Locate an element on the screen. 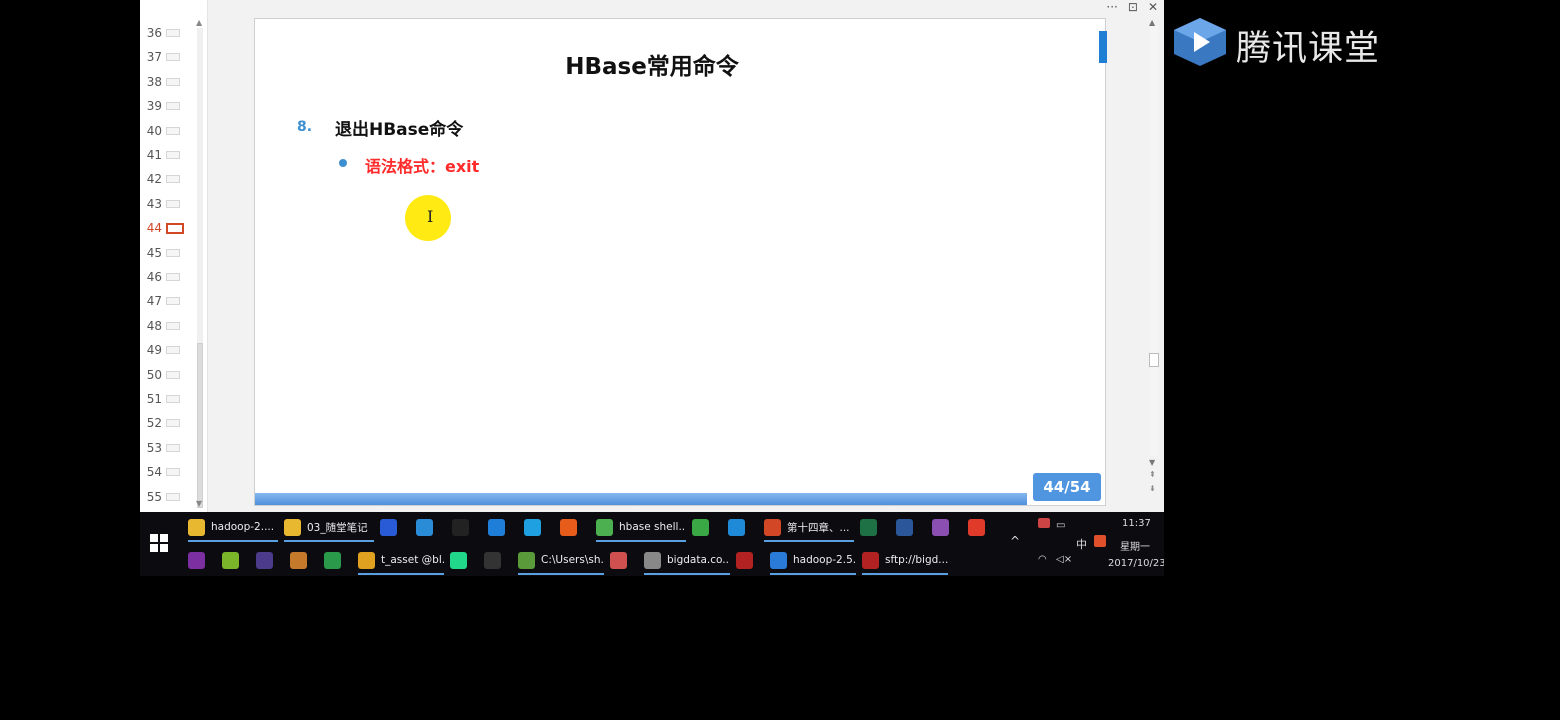 This screenshot has height=720, width=1560. vertical-scrollbar: ▲ ▼ ⇞ ⇟ is located at coordinates (1154, 255).